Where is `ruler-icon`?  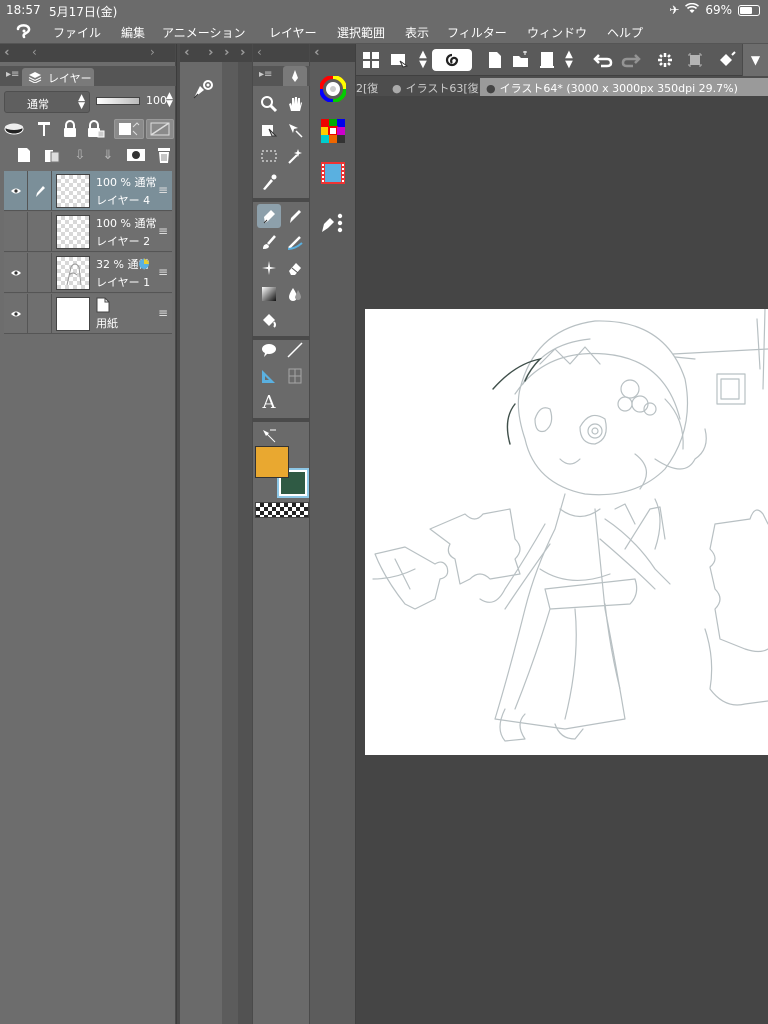
ruler-icon is located at coordinates (269, 376).